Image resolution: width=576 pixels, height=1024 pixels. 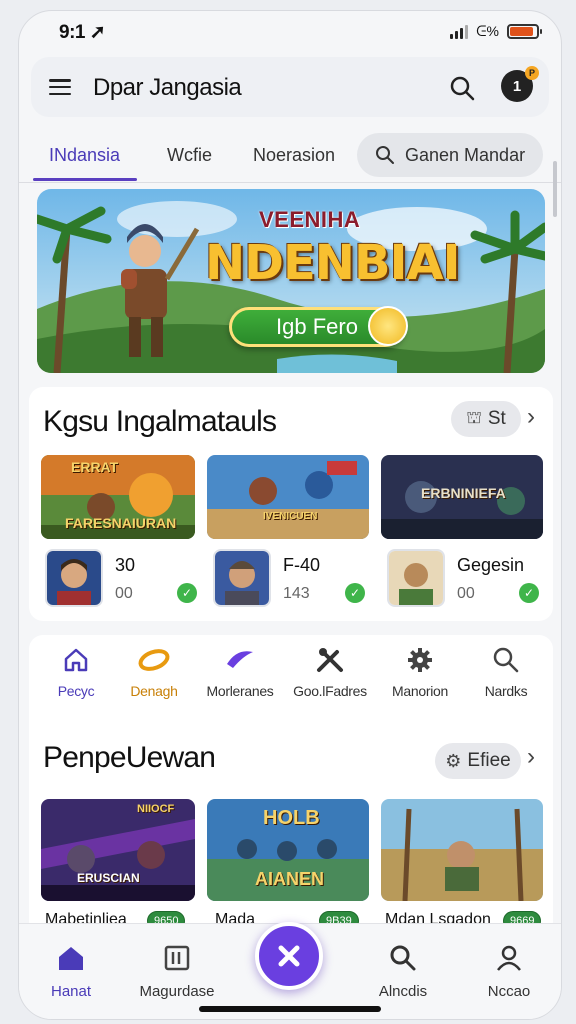 I want to click on grid-icon: ⛫, so click(x=474, y=417).